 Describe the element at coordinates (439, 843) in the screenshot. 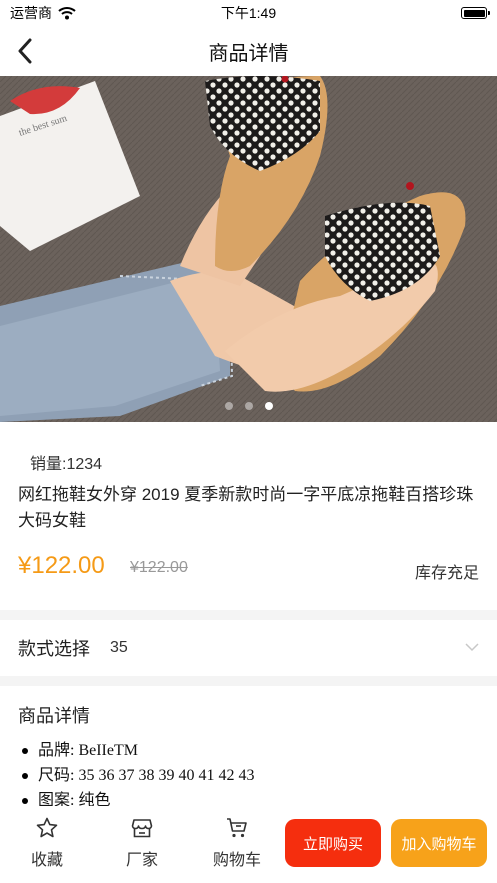

I see `add-to-cart-button: 加入购物车` at that location.